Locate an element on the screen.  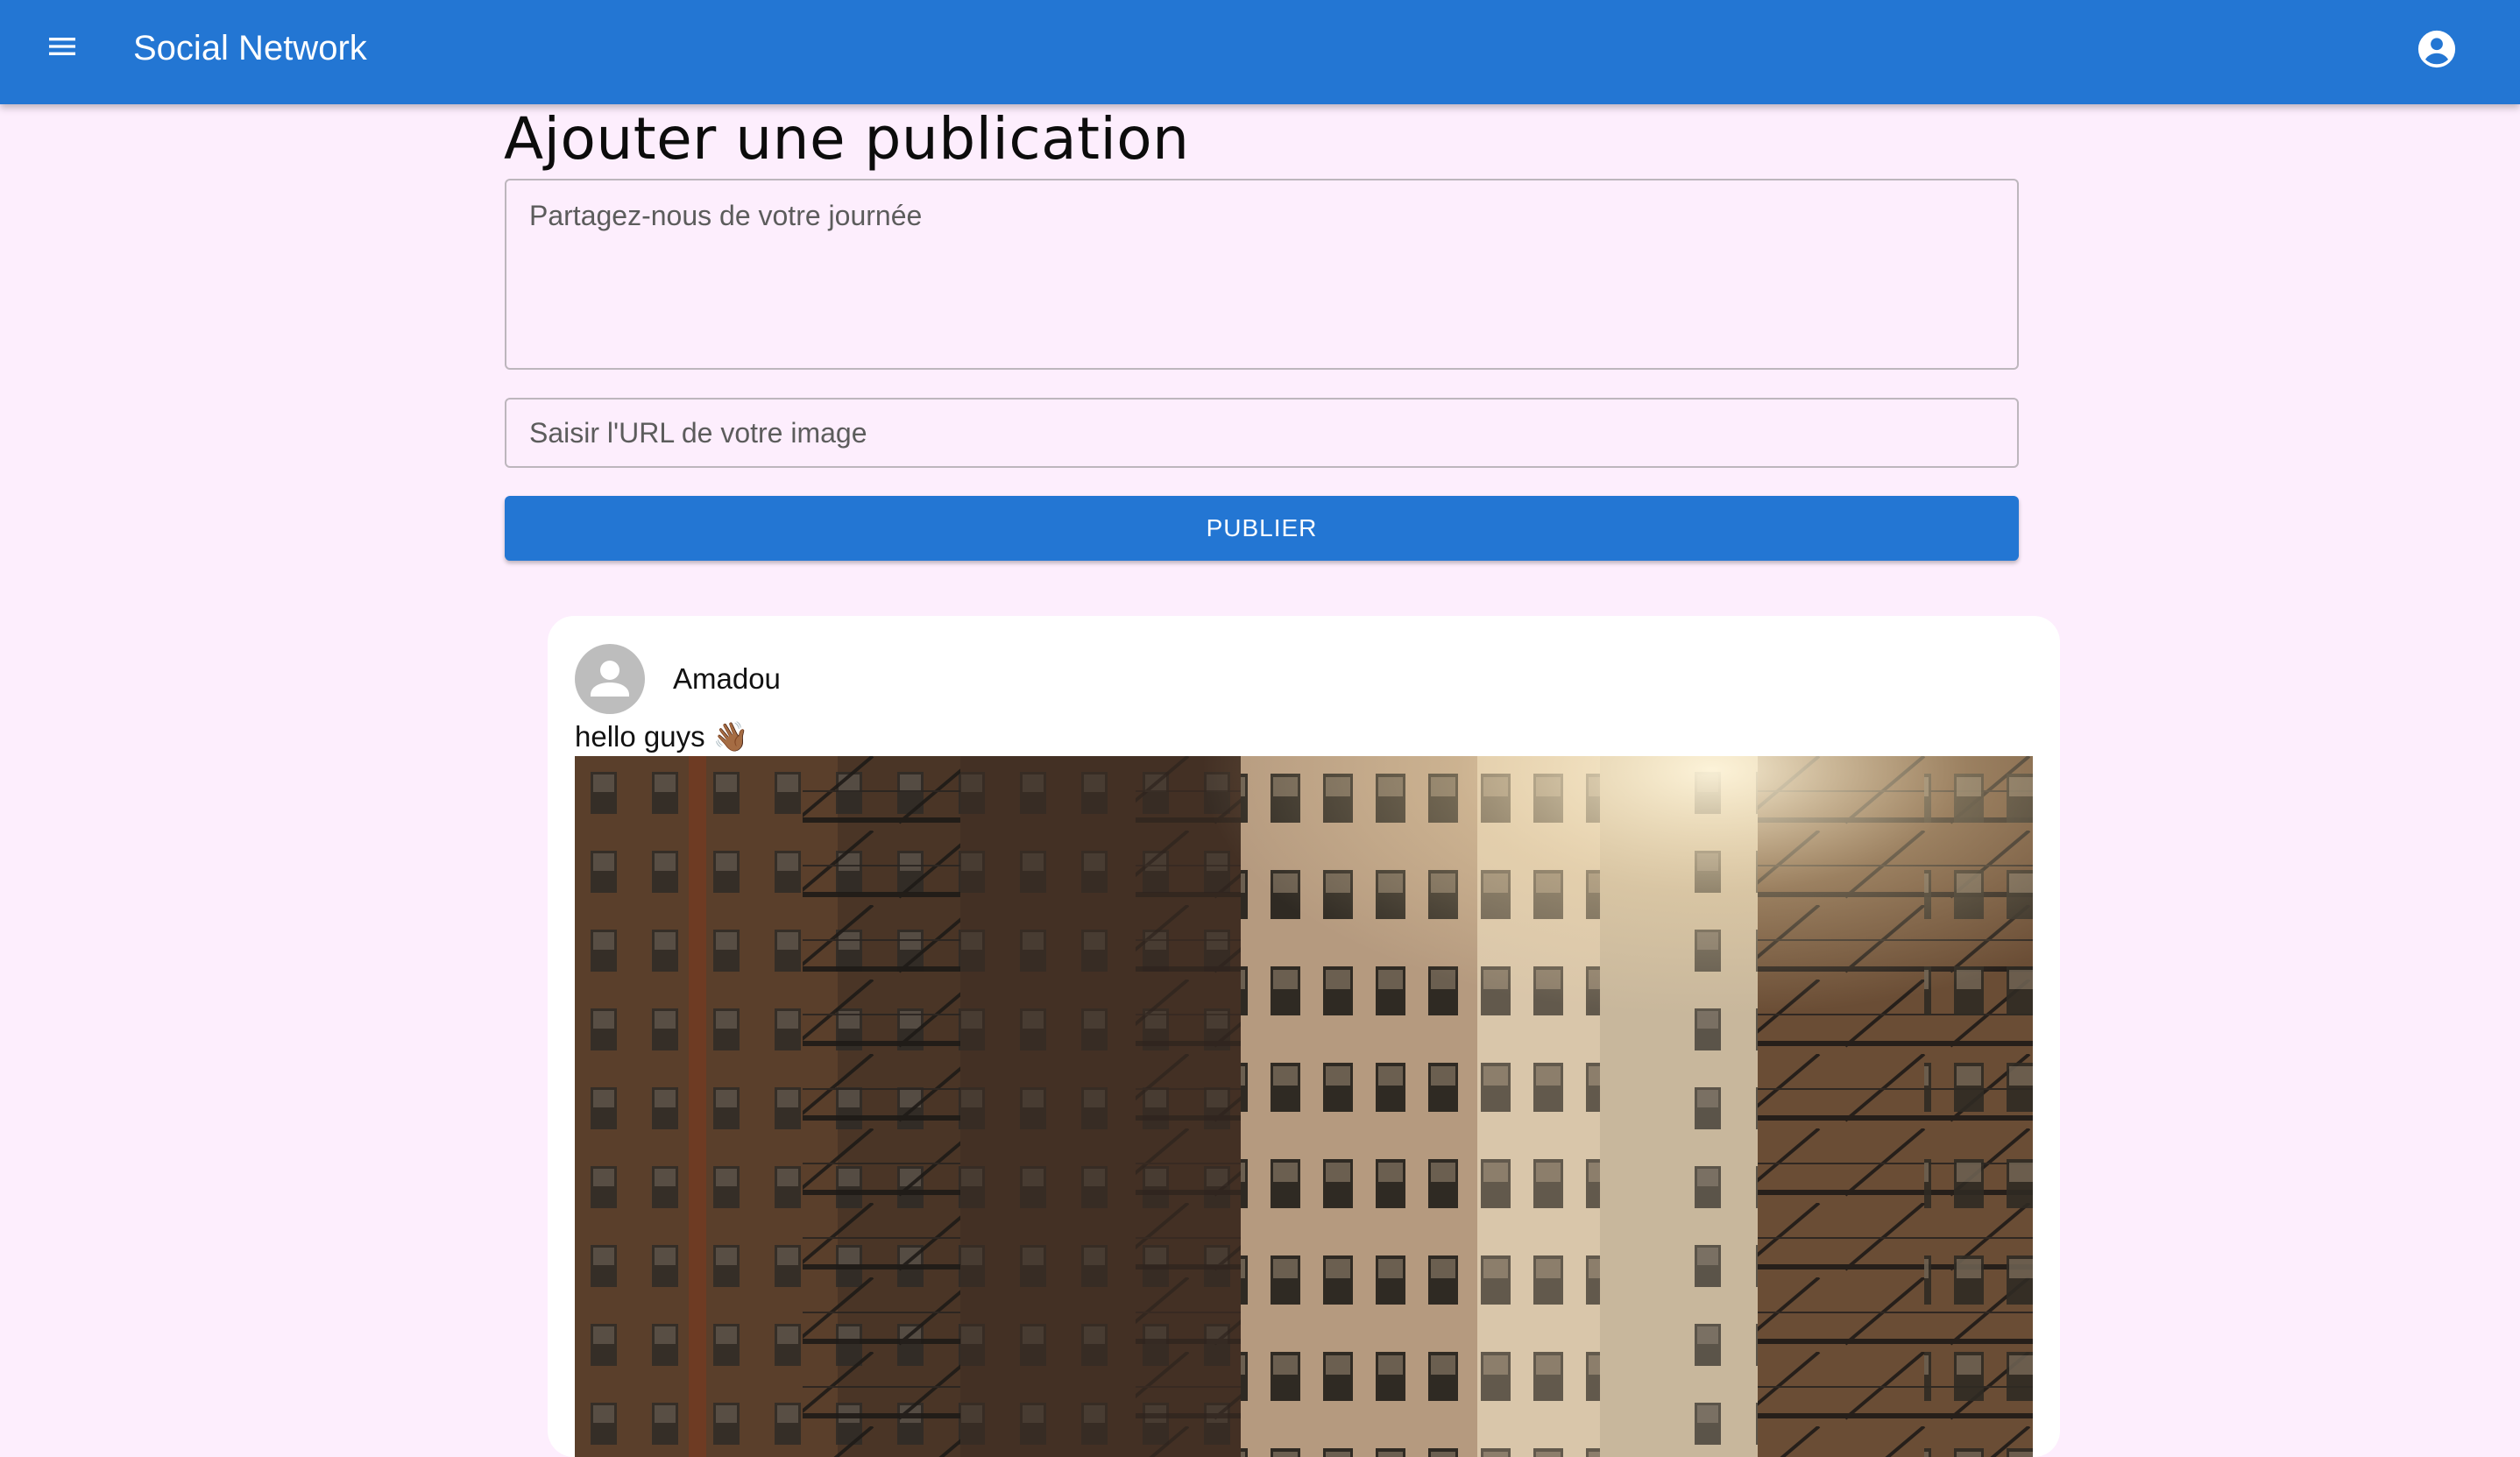
account-circle-icon is located at coordinates (2436, 49).